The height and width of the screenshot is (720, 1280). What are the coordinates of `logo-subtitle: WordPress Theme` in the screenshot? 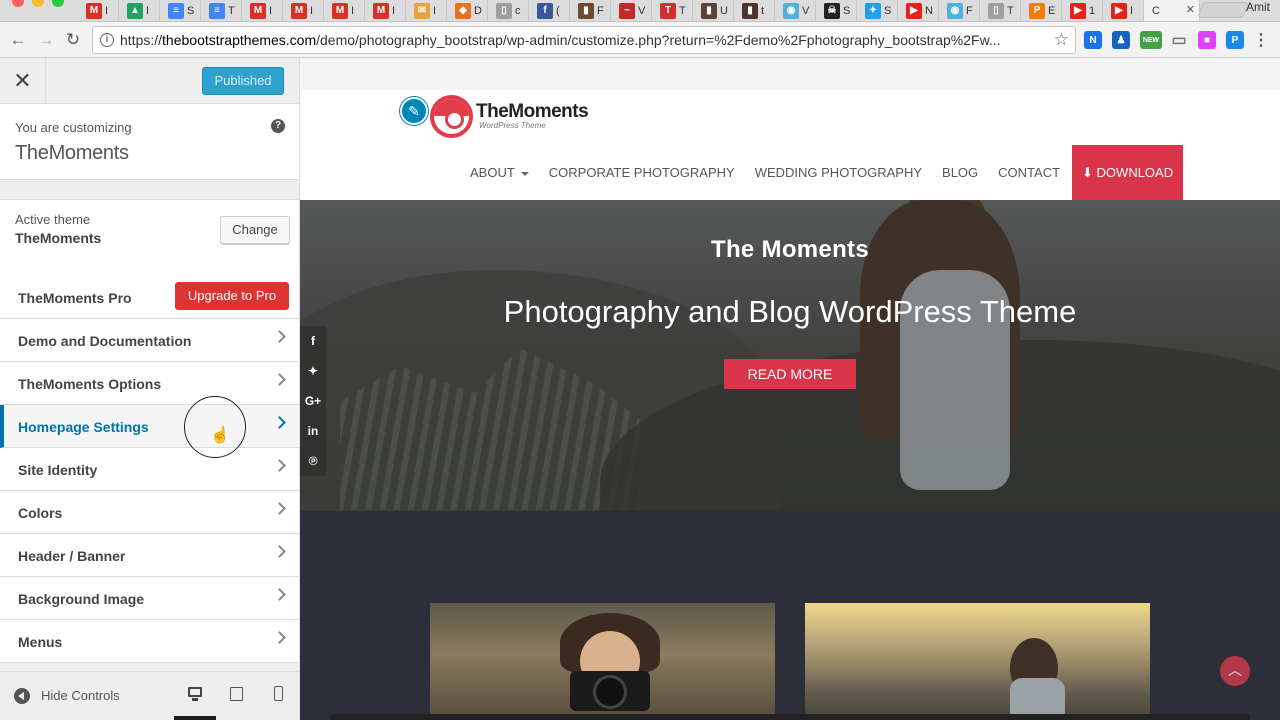 It's located at (512, 125).